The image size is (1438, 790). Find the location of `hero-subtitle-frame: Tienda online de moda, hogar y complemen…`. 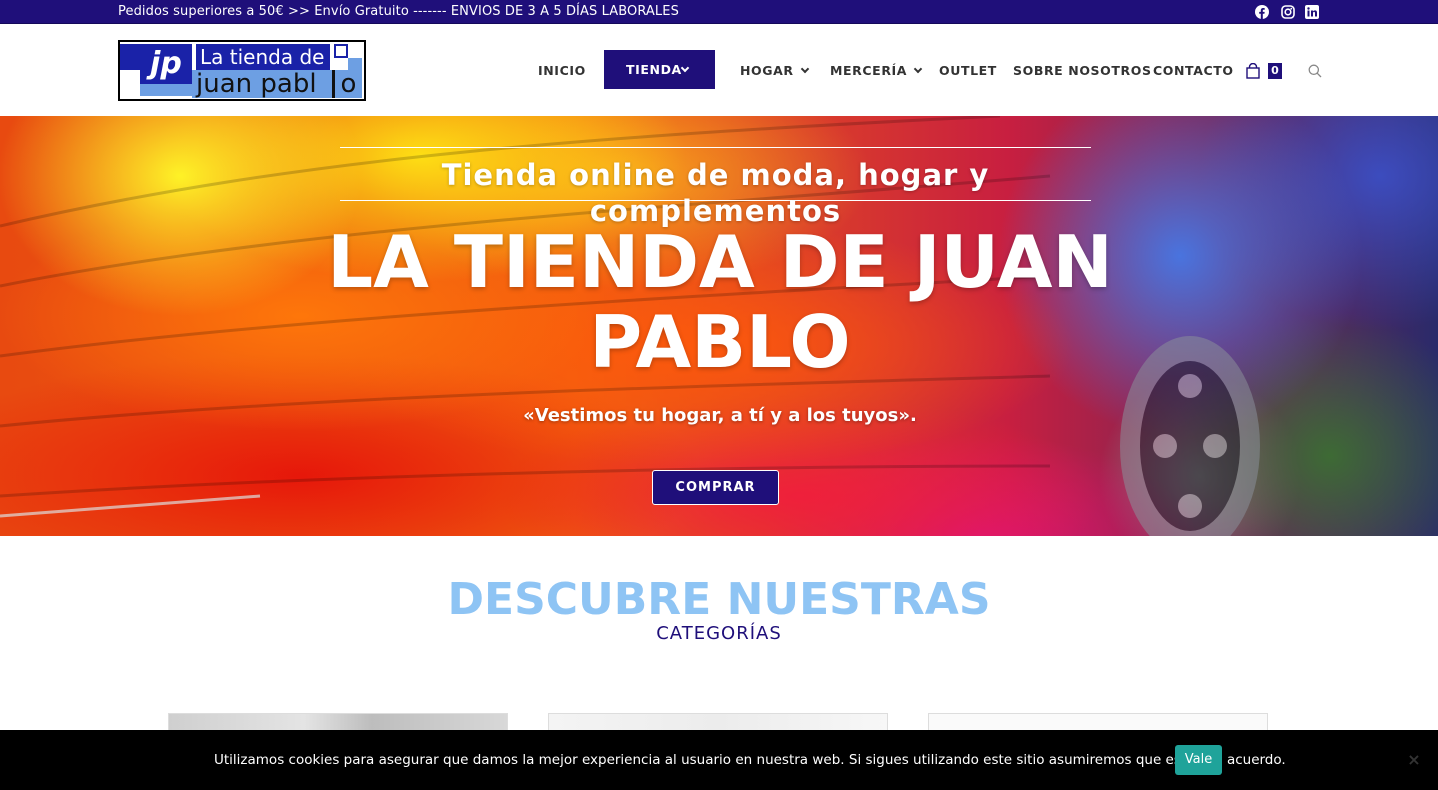

hero-subtitle-frame: Tienda online de moda, hogar y complemen… is located at coordinates (715, 187).